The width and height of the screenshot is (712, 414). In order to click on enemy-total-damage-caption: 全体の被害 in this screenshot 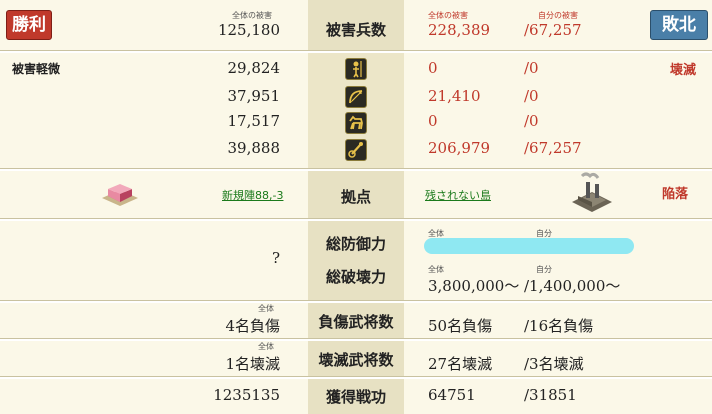, I will do `click(448, 15)`.